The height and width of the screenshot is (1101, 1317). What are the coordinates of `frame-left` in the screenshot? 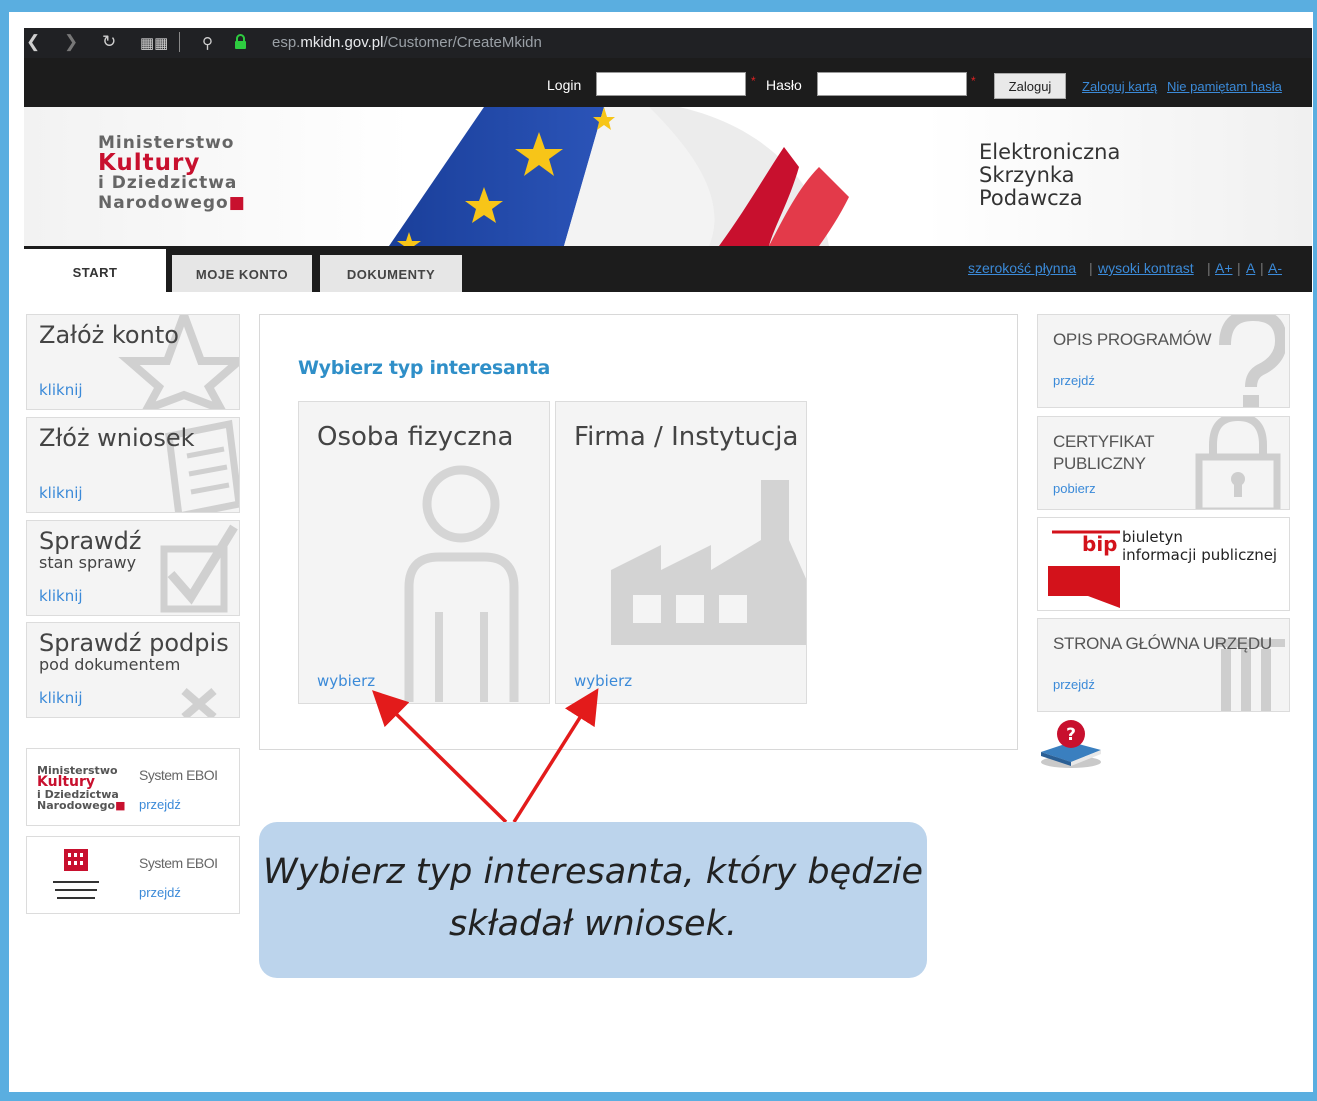 It's located at (4, 550).